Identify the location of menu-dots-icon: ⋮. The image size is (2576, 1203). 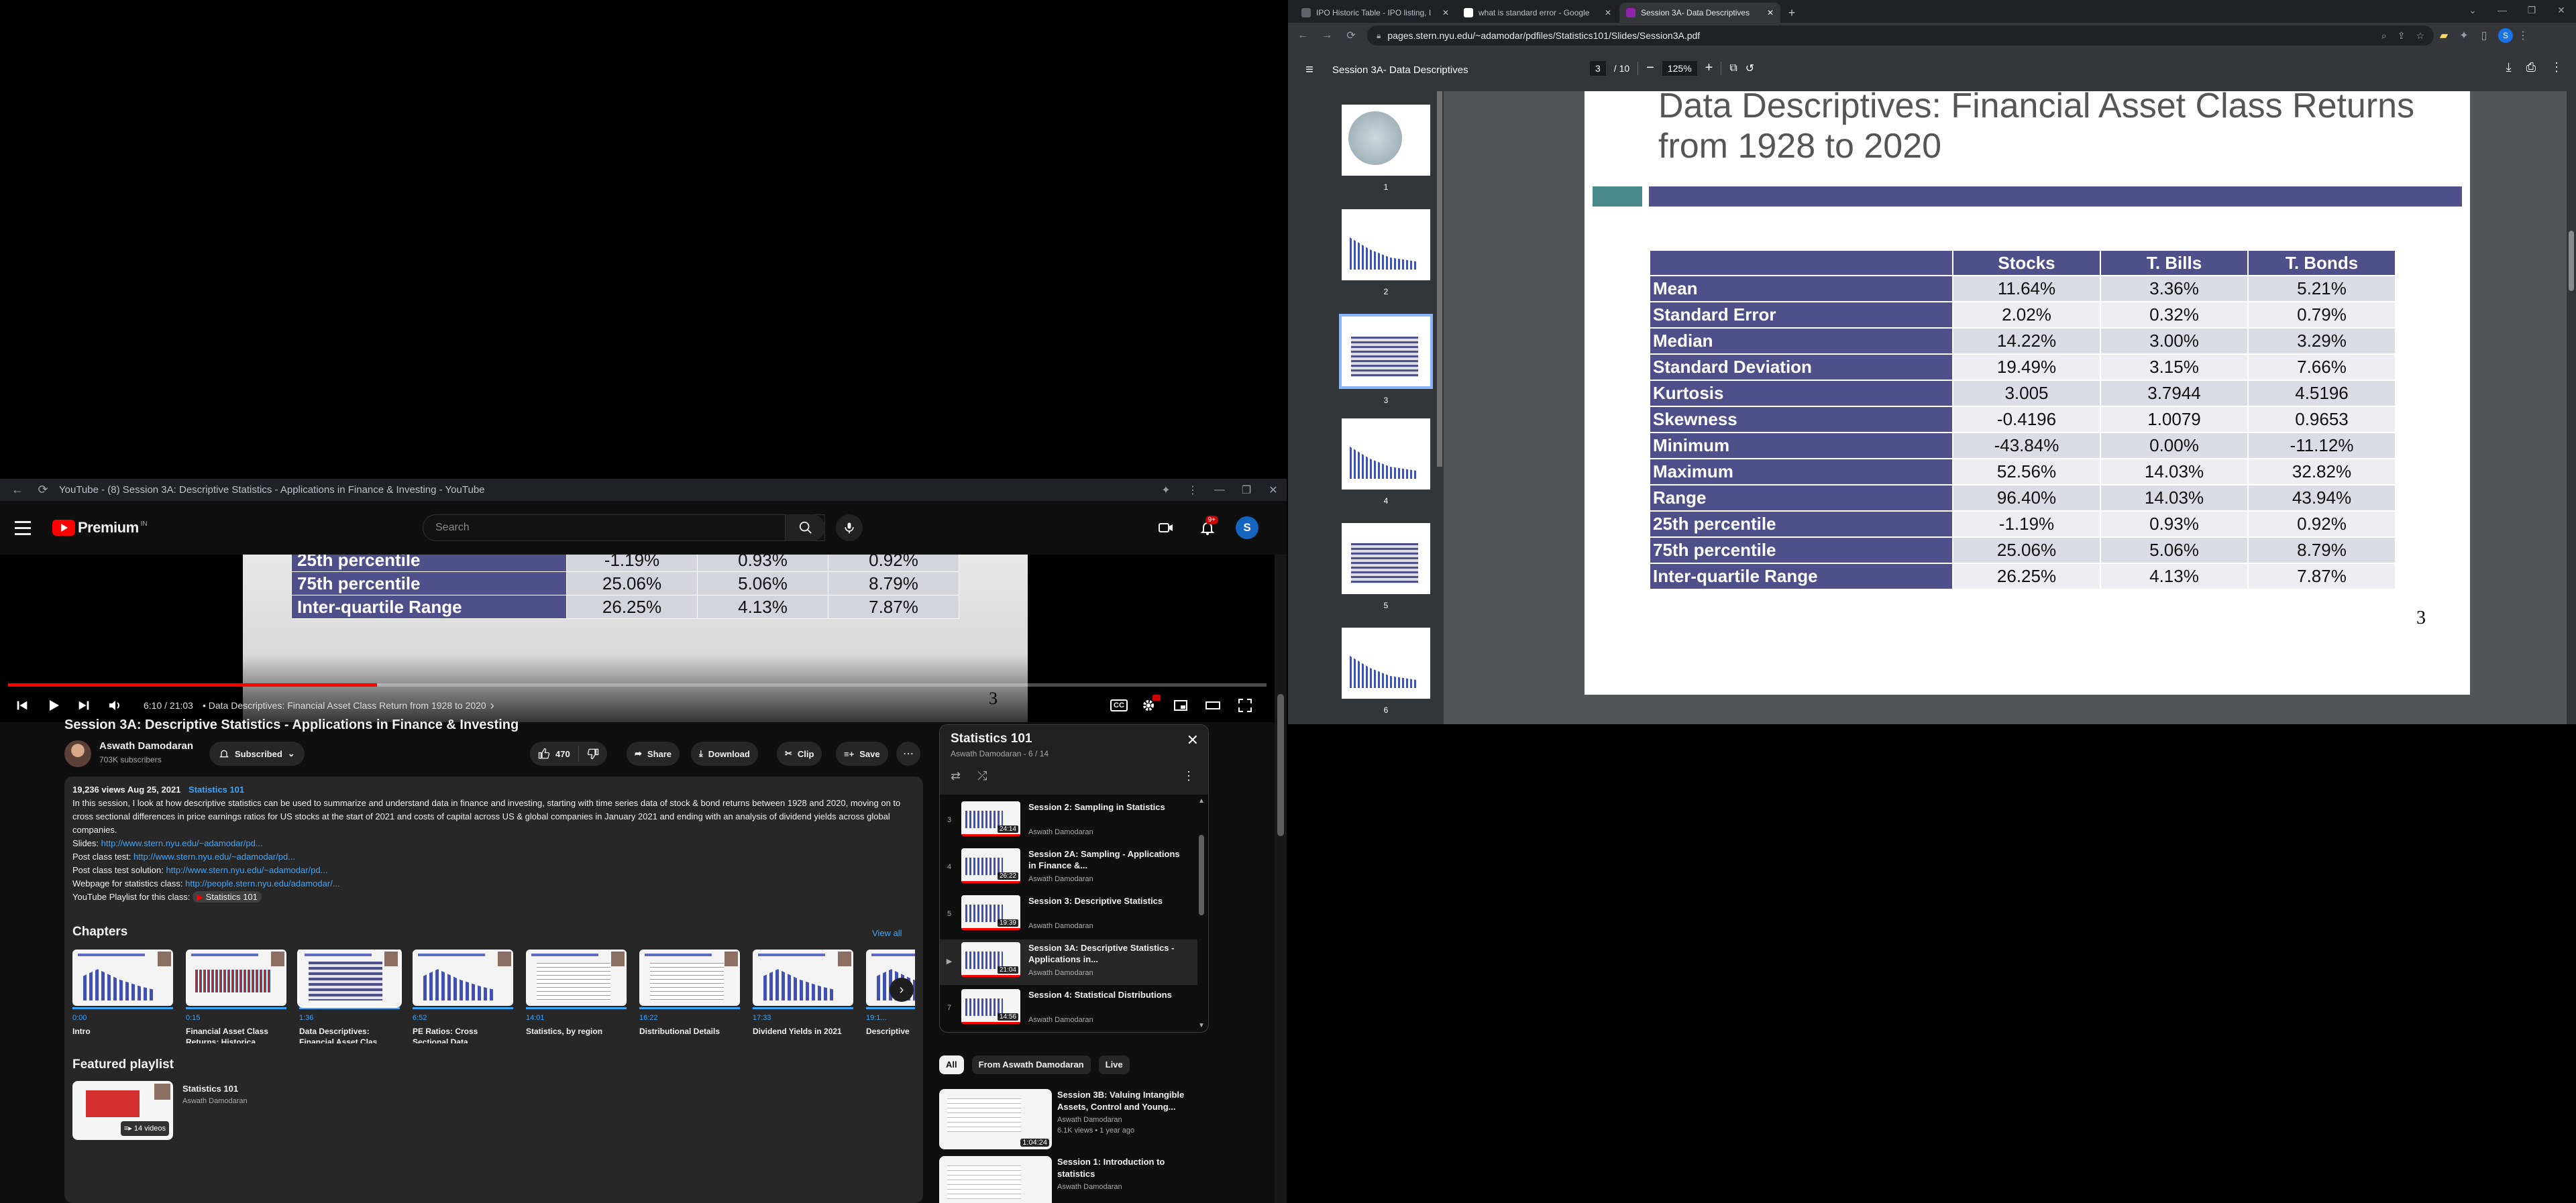
(1192, 490).